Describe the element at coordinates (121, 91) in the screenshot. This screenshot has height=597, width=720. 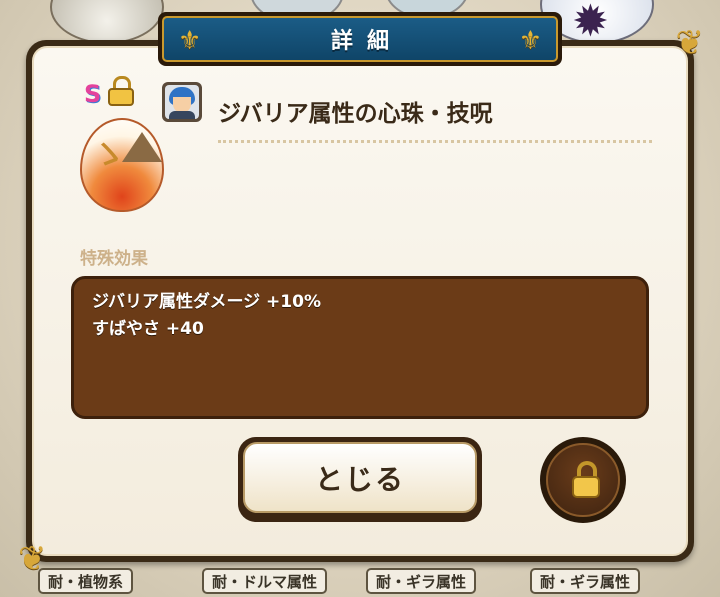
I see `lock-status-icon` at that location.